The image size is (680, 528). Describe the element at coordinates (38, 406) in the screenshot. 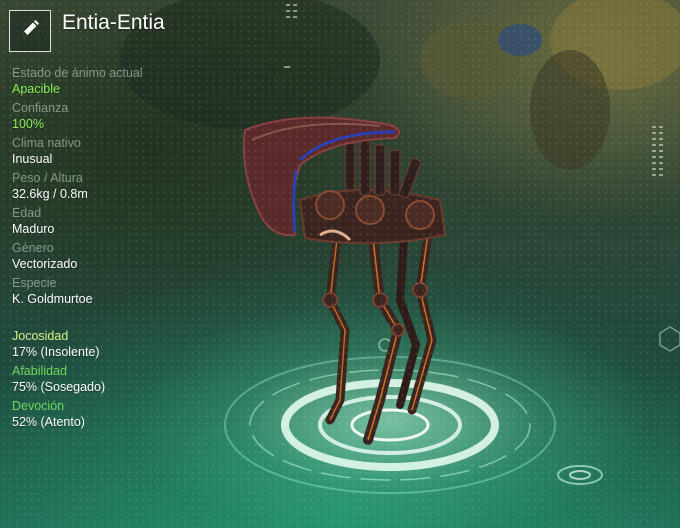

I see `trait-label: Devoción` at that location.